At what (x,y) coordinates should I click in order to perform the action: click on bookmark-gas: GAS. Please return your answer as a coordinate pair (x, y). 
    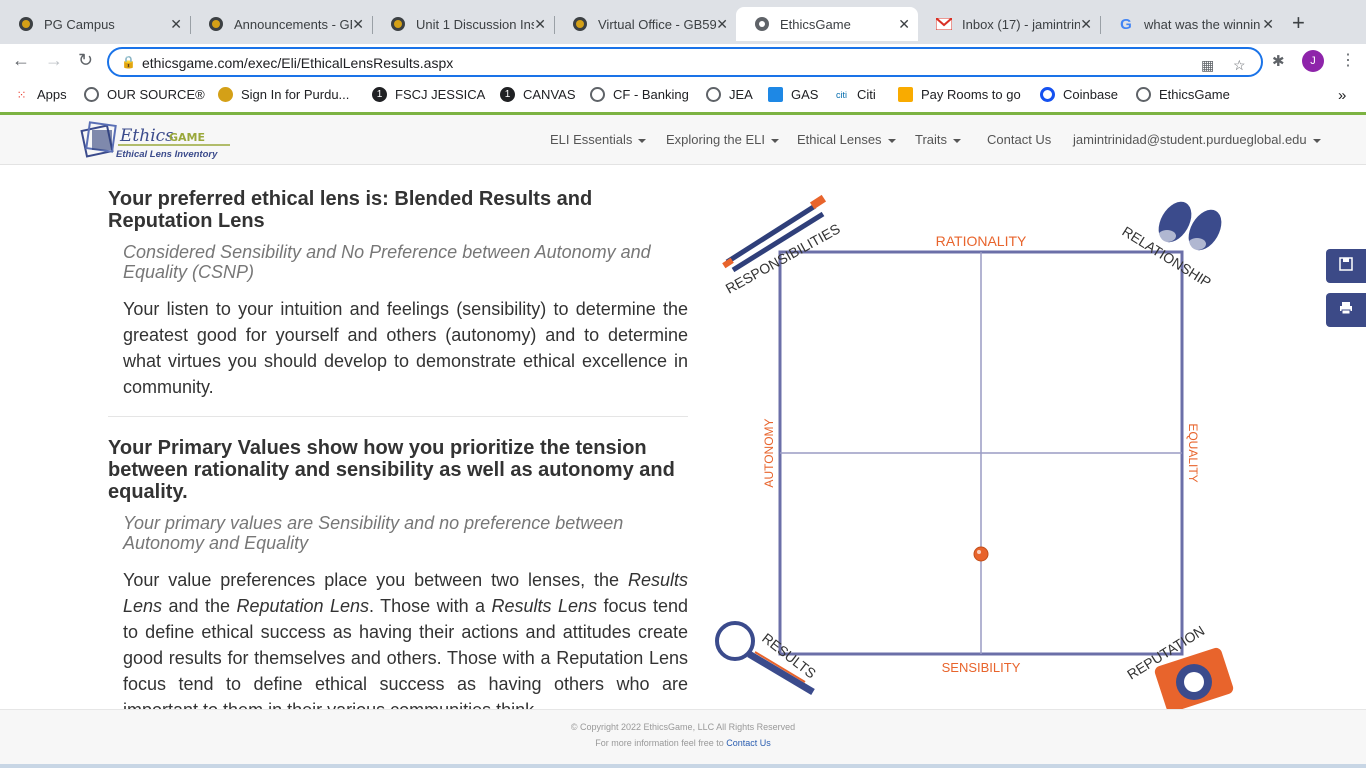
    Looking at the image, I should click on (793, 94).